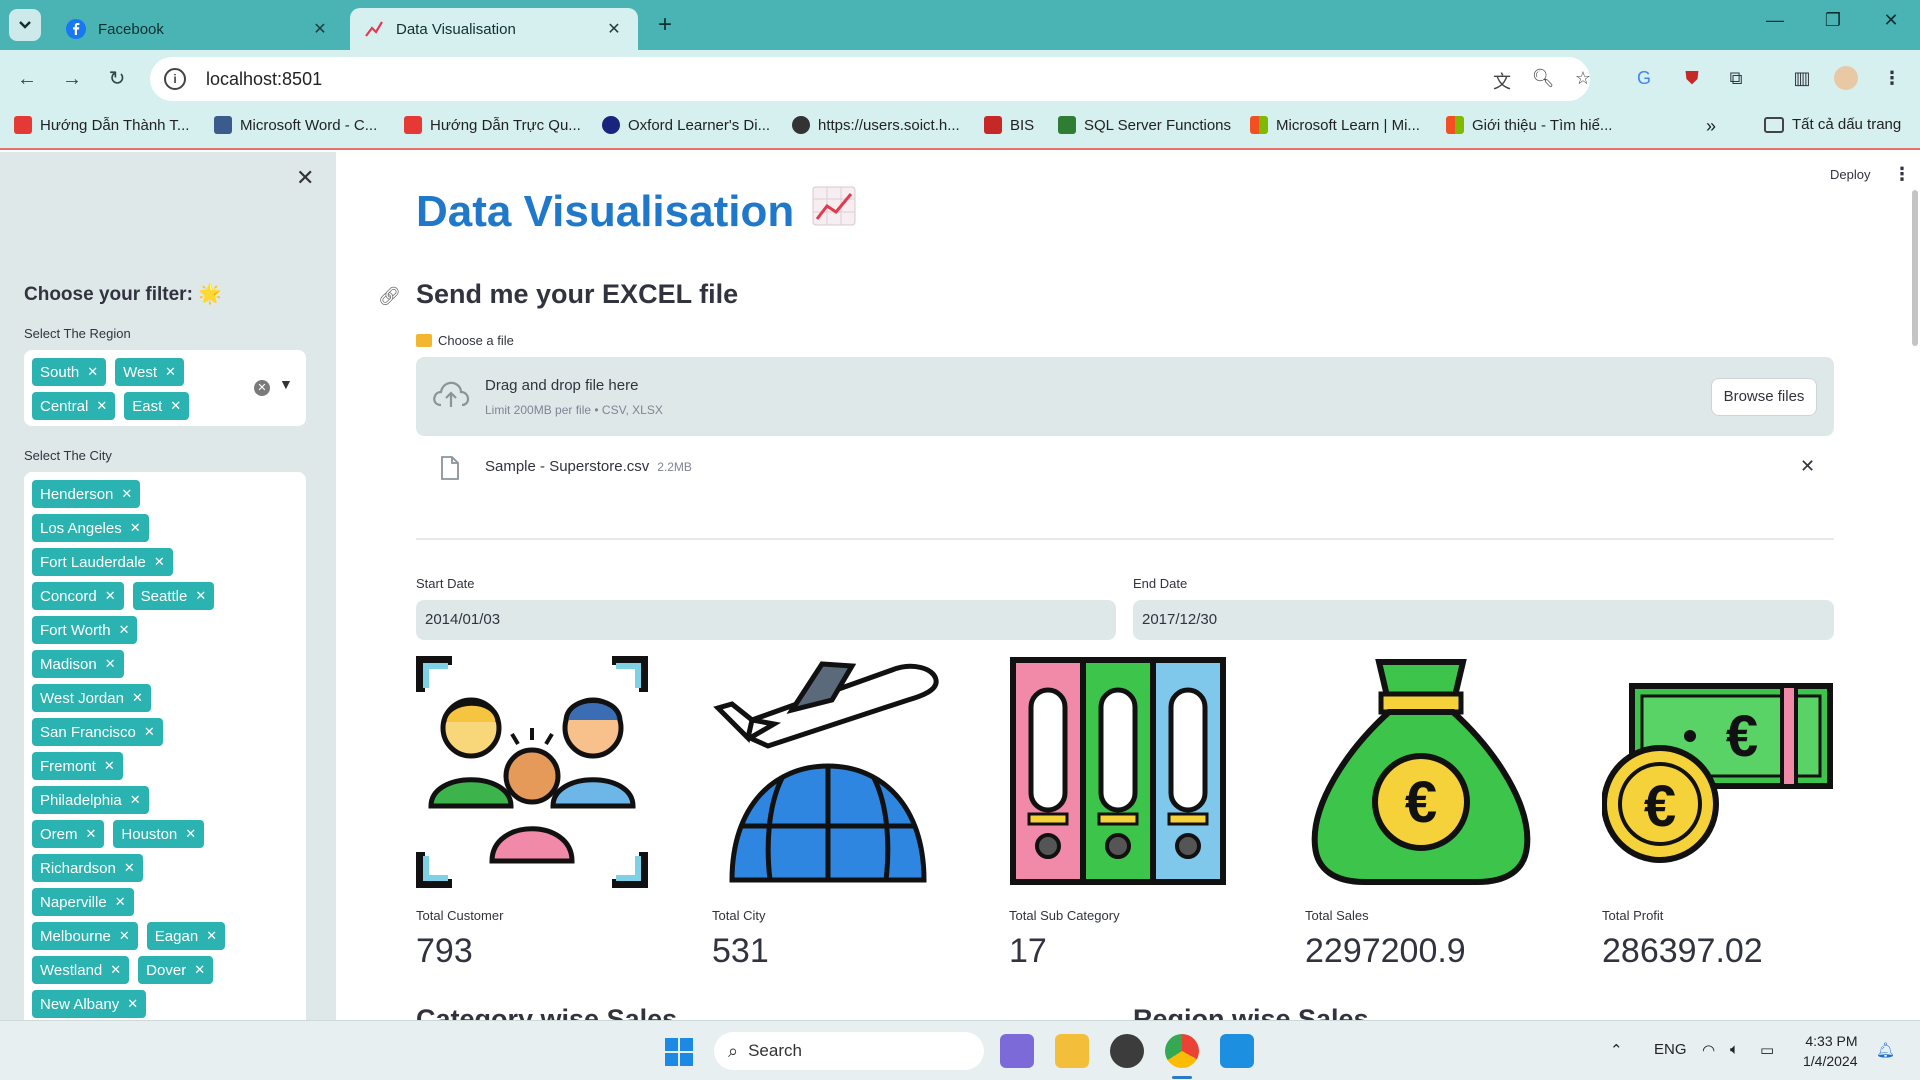  I want to click on region-chip: West ✕, so click(149, 372).